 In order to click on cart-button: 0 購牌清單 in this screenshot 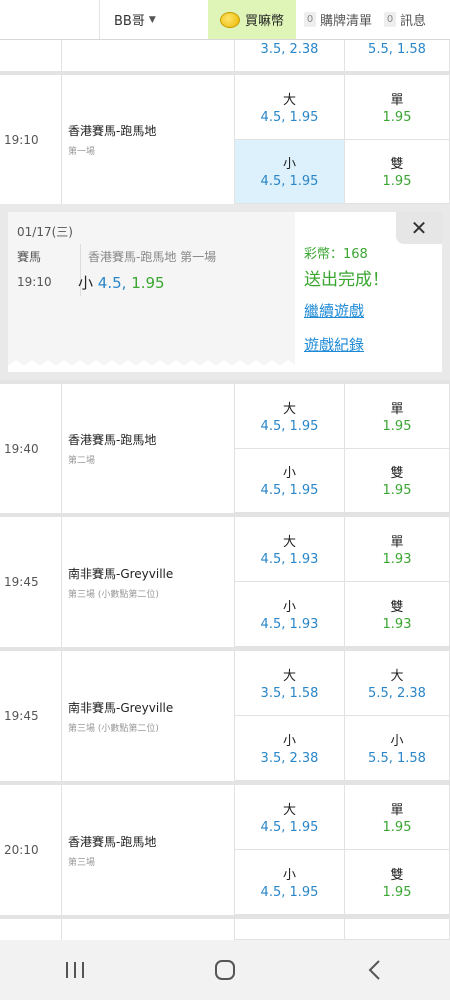, I will do `click(336, 19)`.